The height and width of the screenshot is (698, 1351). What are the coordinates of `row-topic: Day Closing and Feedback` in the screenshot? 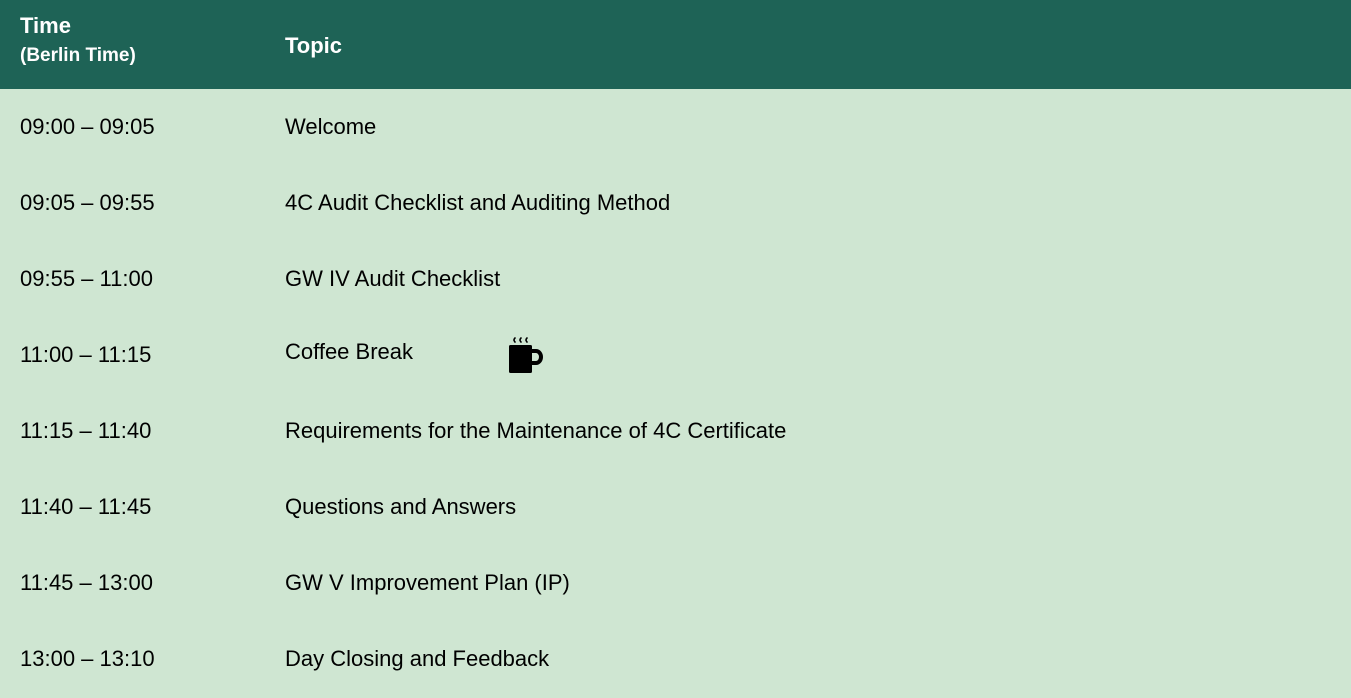 It's located at (417, 658).